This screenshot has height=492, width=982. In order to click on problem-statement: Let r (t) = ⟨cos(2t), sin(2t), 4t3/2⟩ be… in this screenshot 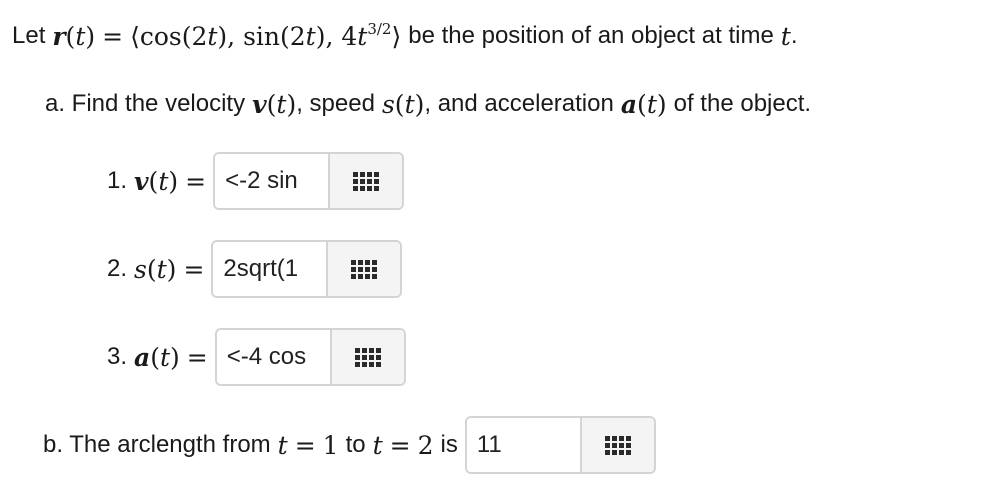, I will do `click(405, 35)`.